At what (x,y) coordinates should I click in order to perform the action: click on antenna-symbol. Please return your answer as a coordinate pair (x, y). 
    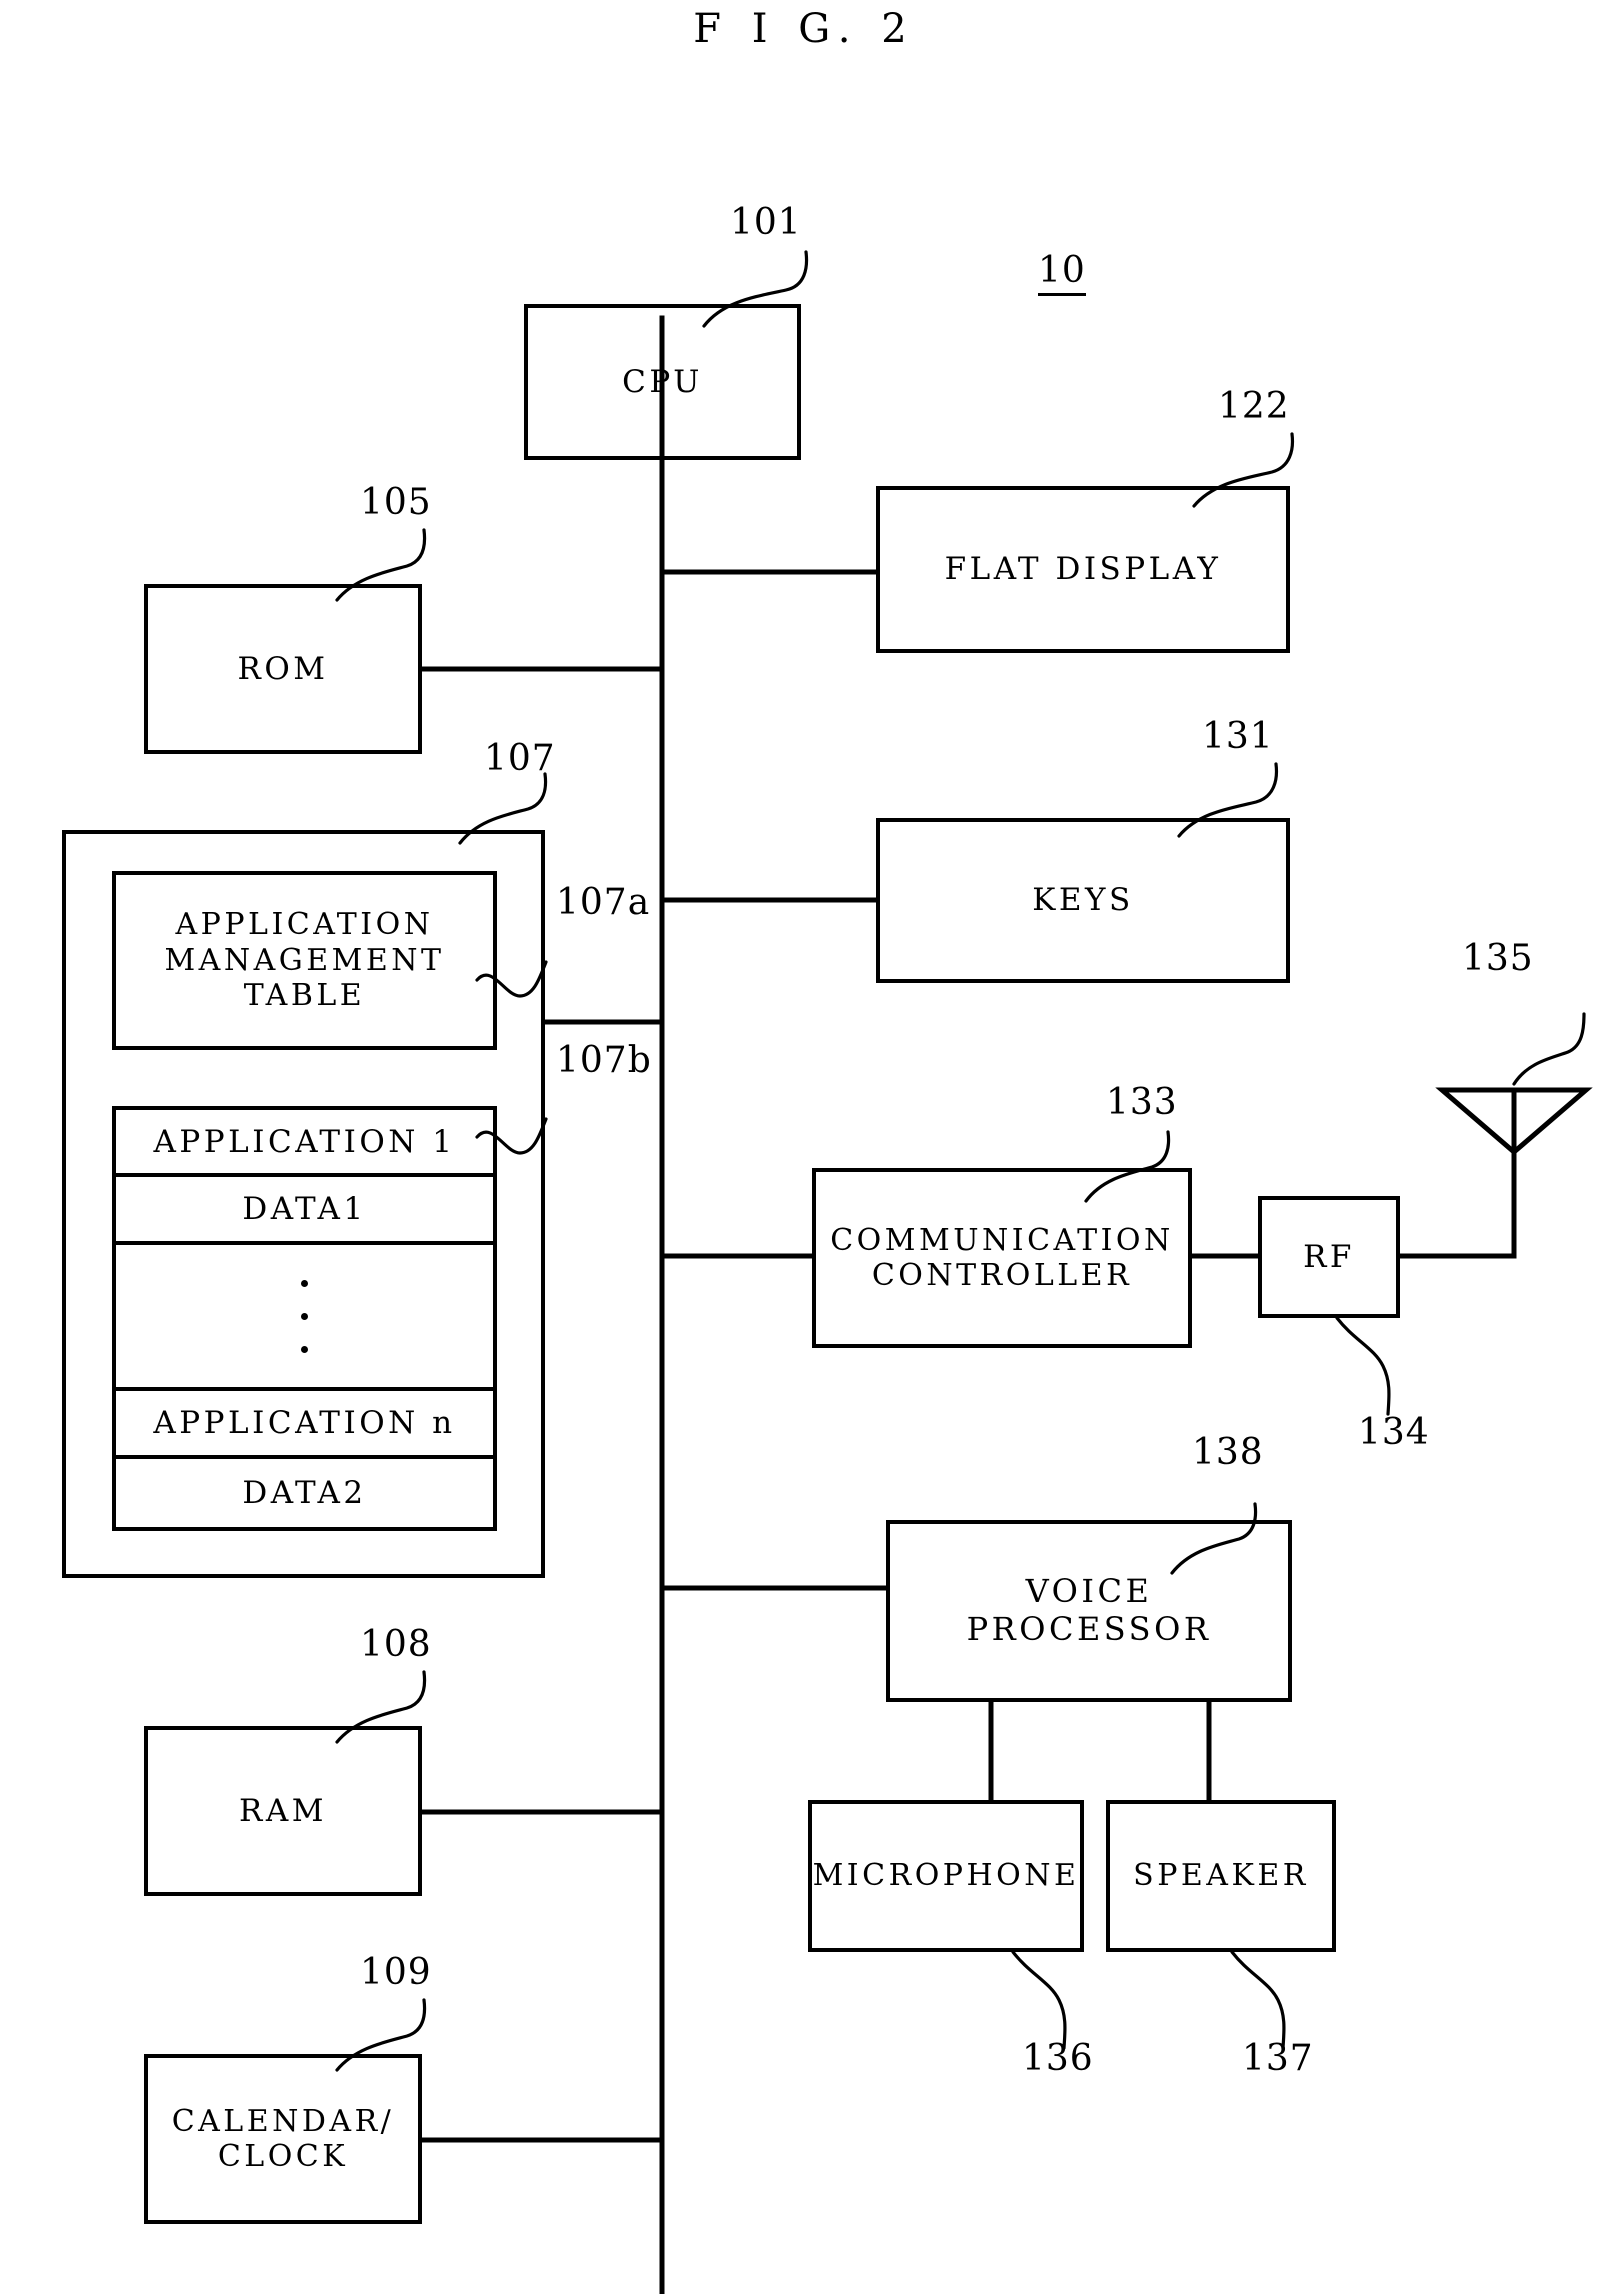
    Looking at the image, I should click on (1514, 1121).